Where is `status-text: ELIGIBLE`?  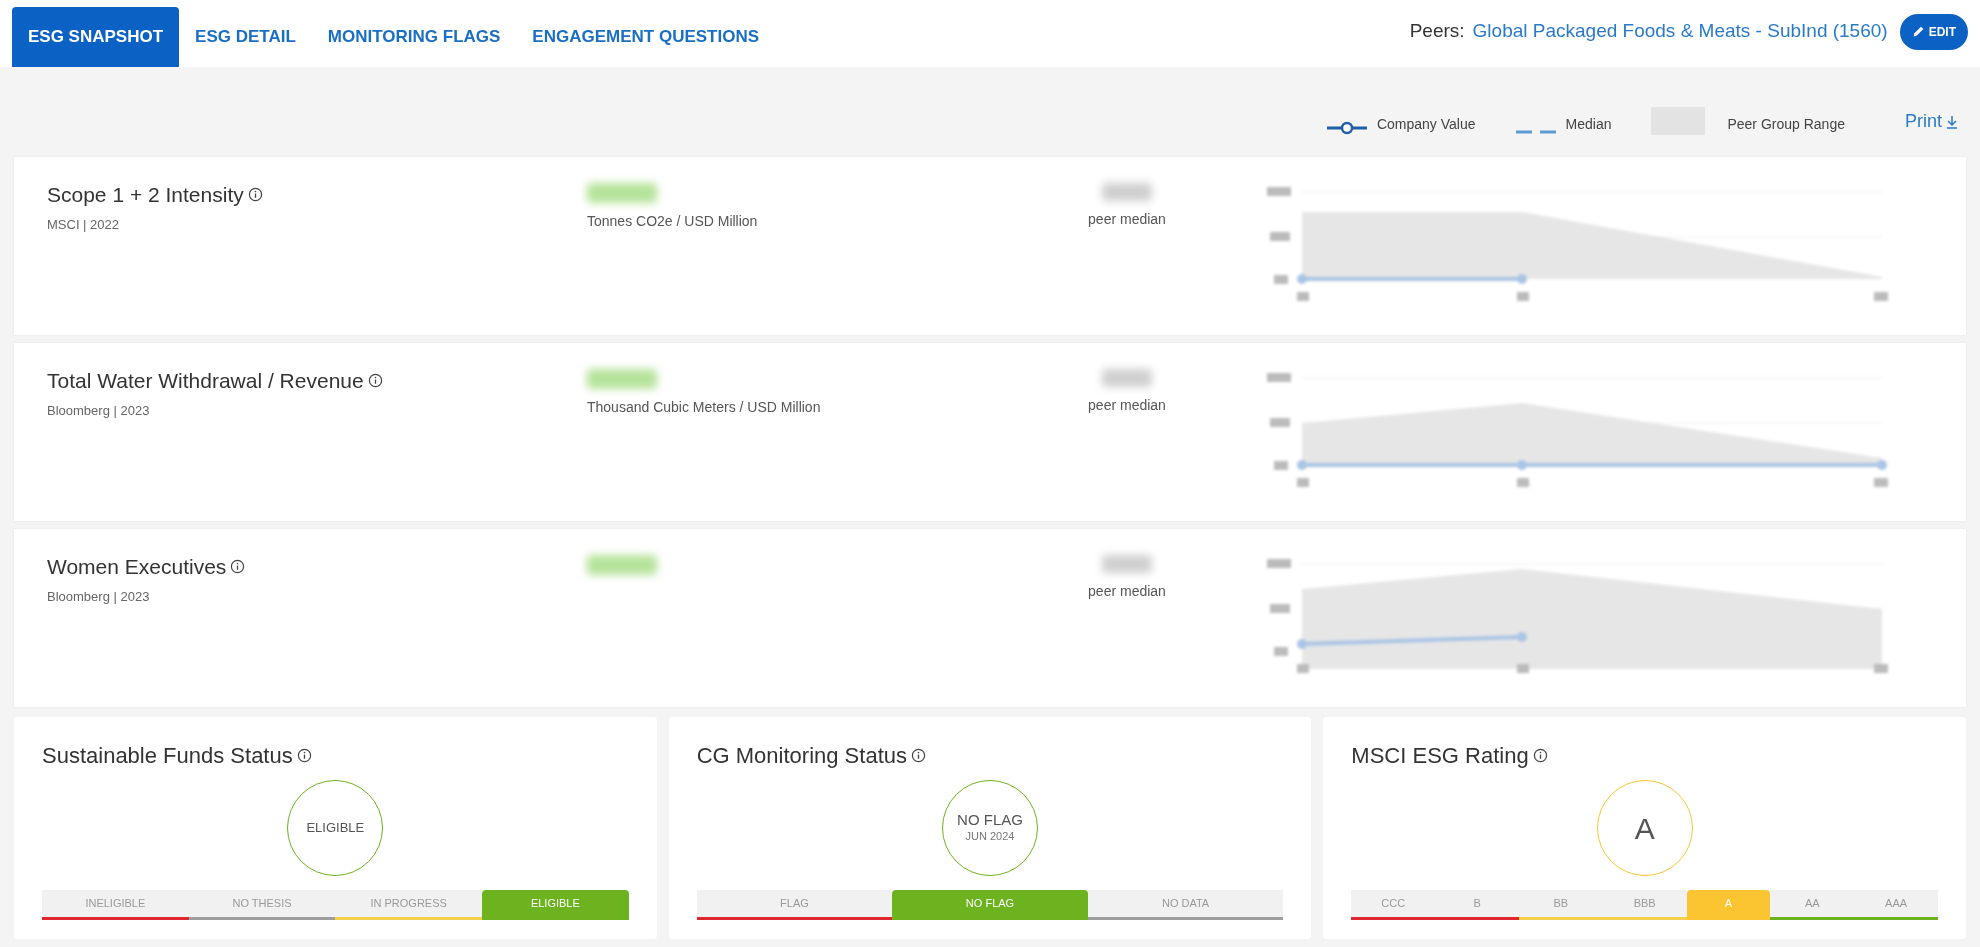 status-text: ELIGIBLE is located at coordinates (335, 828).